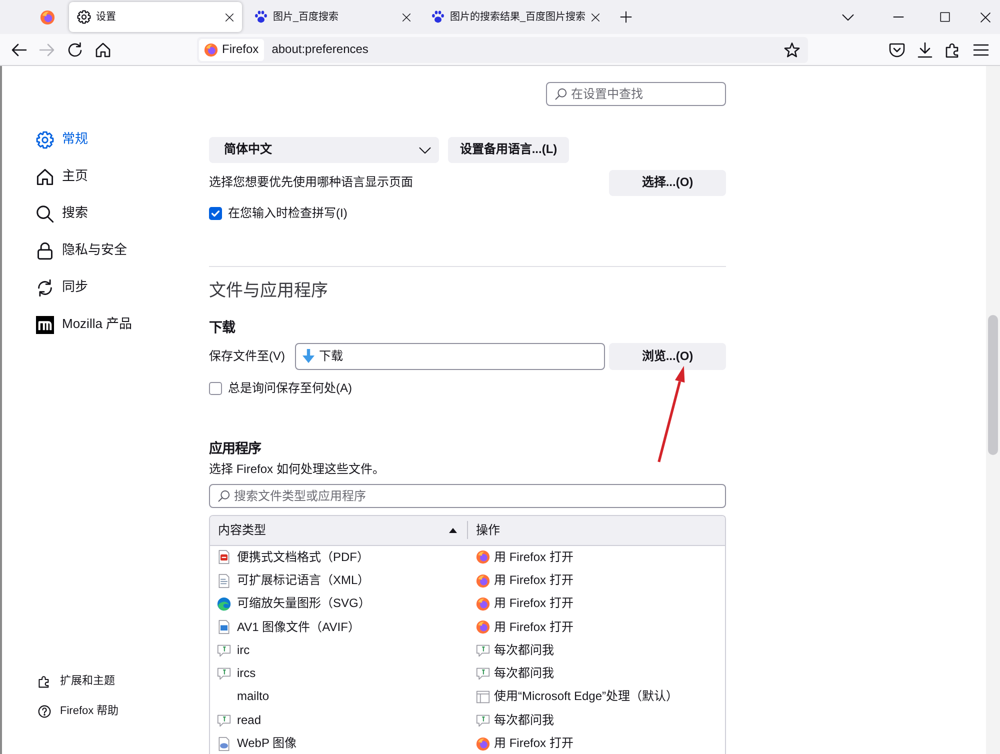 This screenshot has width=1000, height=754. I want to click on sidebar-item: Mozilla 产品, so click(118, 324).